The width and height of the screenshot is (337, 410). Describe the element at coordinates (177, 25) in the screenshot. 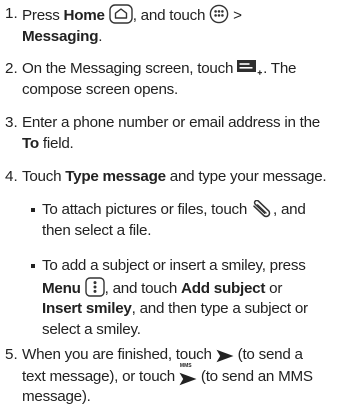

I see `step-text: Press Home , and touch > Messaging.` at that location.